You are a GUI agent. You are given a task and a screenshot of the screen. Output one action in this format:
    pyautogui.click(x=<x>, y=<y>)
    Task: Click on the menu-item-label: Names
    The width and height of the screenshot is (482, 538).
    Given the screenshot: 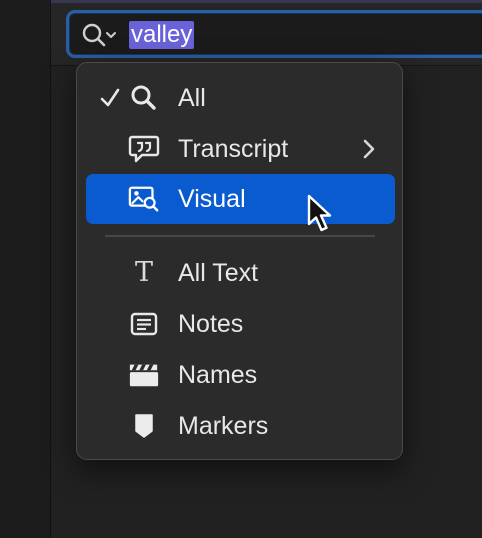 What is the action you would take?
    pyautogui.click(x=218, y=375)
    